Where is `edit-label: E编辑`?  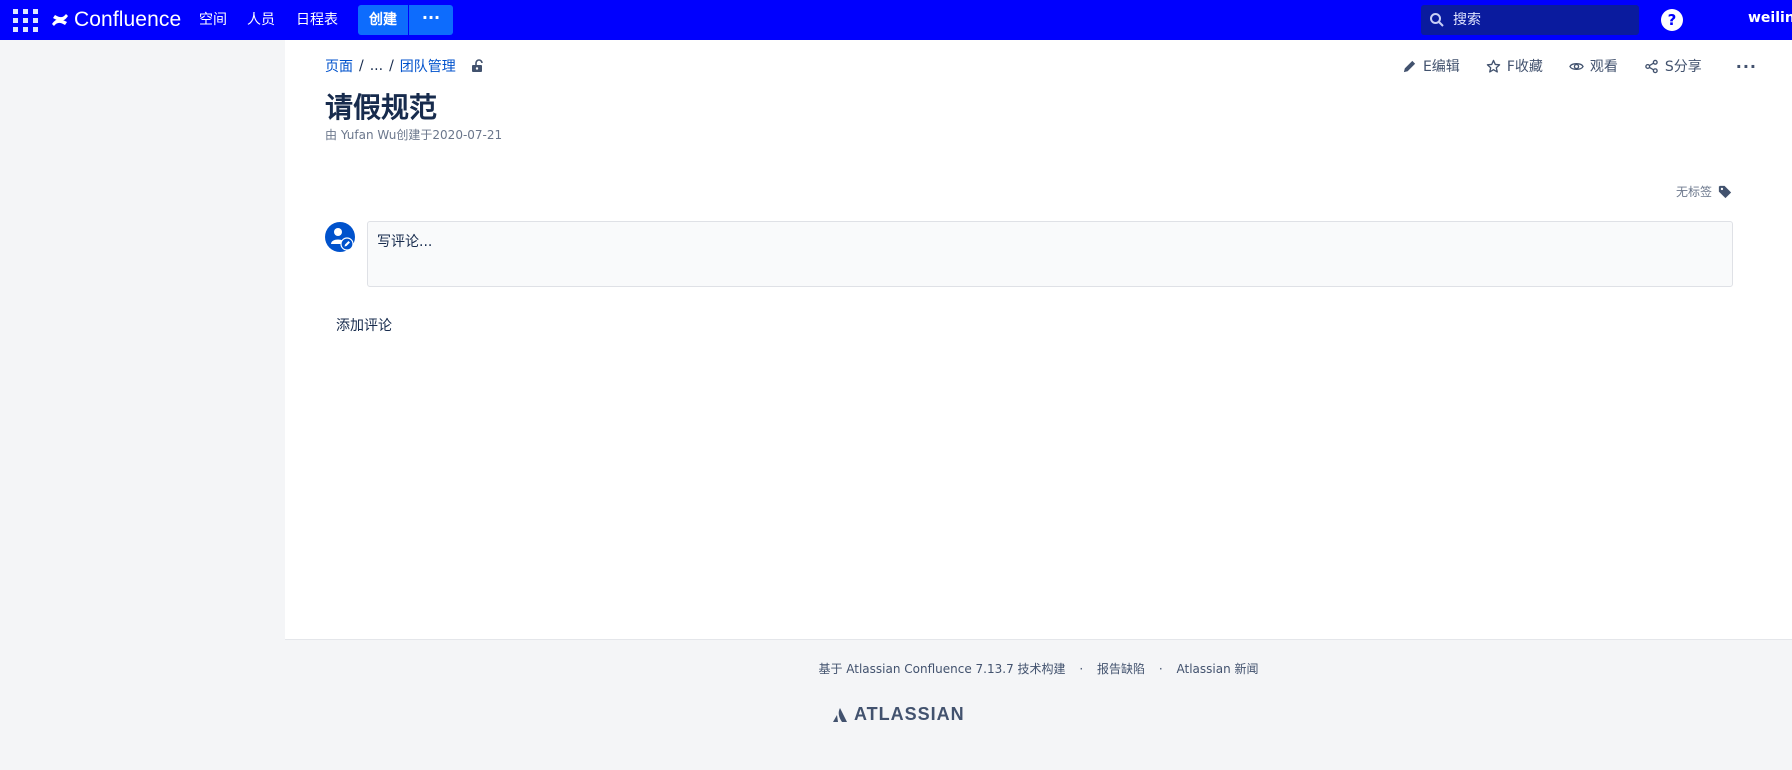
edit-label: E编辑 is located at coordinates (1441, 67).